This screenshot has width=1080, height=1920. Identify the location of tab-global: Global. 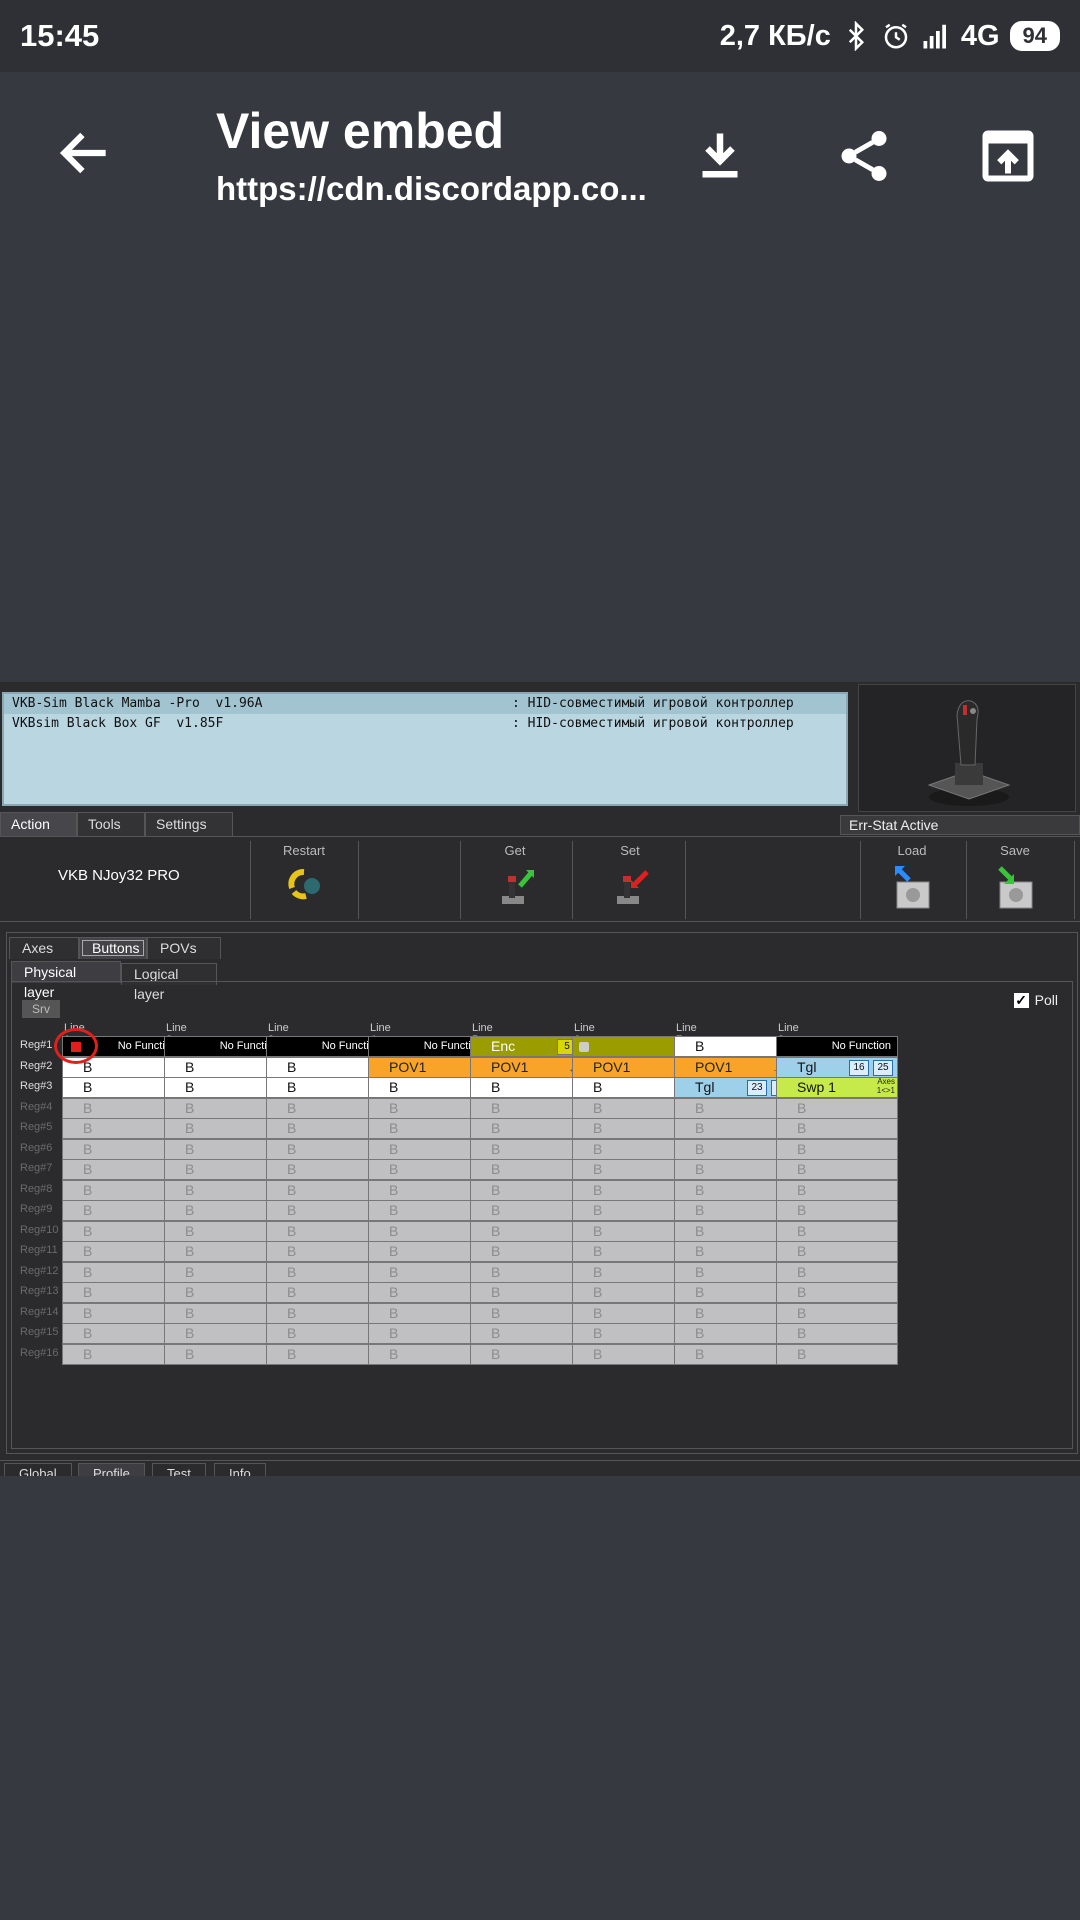
(38, 1469).